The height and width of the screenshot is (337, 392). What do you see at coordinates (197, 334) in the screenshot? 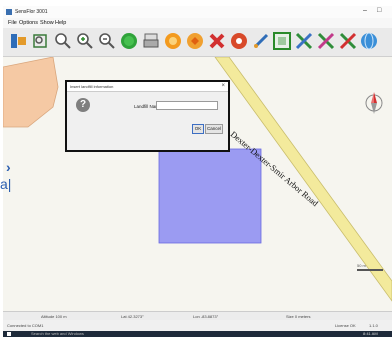
I see `windows-taskbar: Search the web and Windows 8:41 AM` at bounding box center [197, 334].